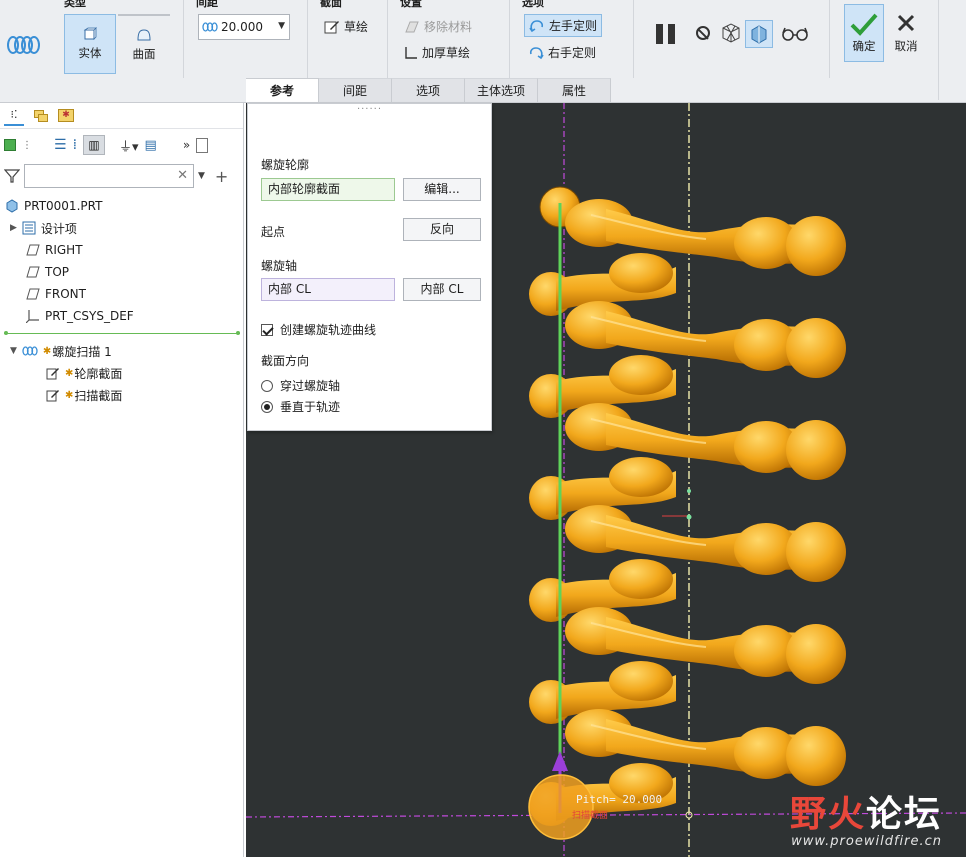  What do you see at coordinates (64, 250) in the screenshot?
I see `tree-item-label: RIGHT` at bounding box center [64, 250].